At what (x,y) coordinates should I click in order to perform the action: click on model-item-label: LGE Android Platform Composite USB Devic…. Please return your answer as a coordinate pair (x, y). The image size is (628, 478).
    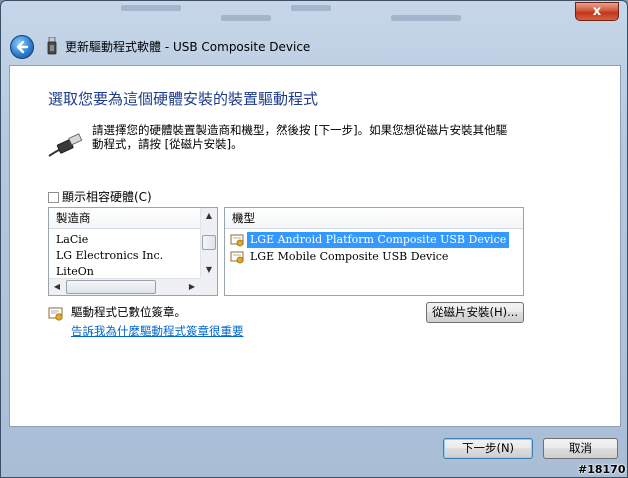
    Looking at the image, I should click on (378, 240).